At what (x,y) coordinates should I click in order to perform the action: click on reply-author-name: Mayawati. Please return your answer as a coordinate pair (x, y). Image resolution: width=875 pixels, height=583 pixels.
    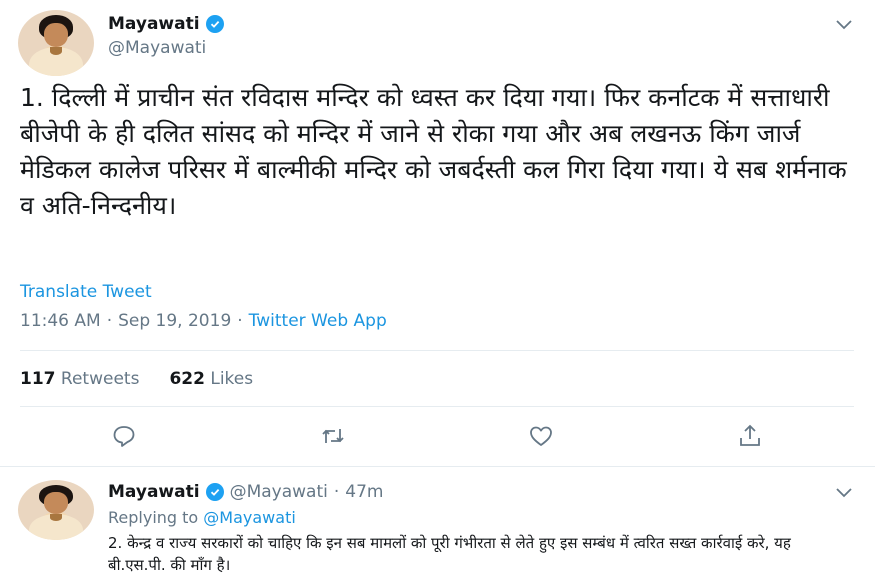
    Looking at the image, I should click on (154, 492).